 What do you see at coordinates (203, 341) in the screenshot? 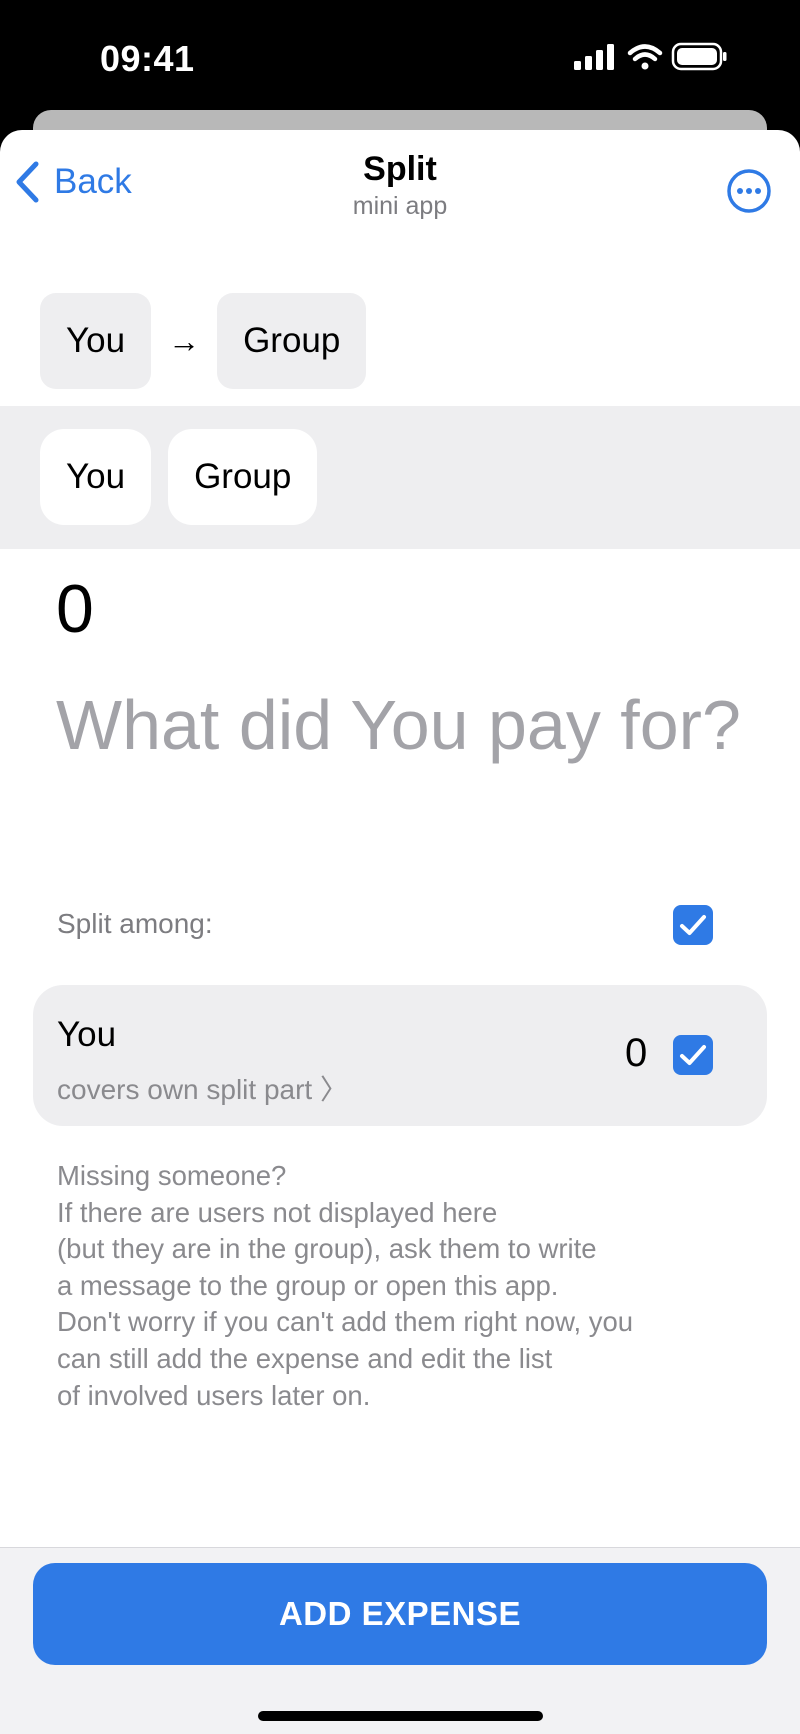
I see `payer-route: You → Group` at bounding box center [203, 341].